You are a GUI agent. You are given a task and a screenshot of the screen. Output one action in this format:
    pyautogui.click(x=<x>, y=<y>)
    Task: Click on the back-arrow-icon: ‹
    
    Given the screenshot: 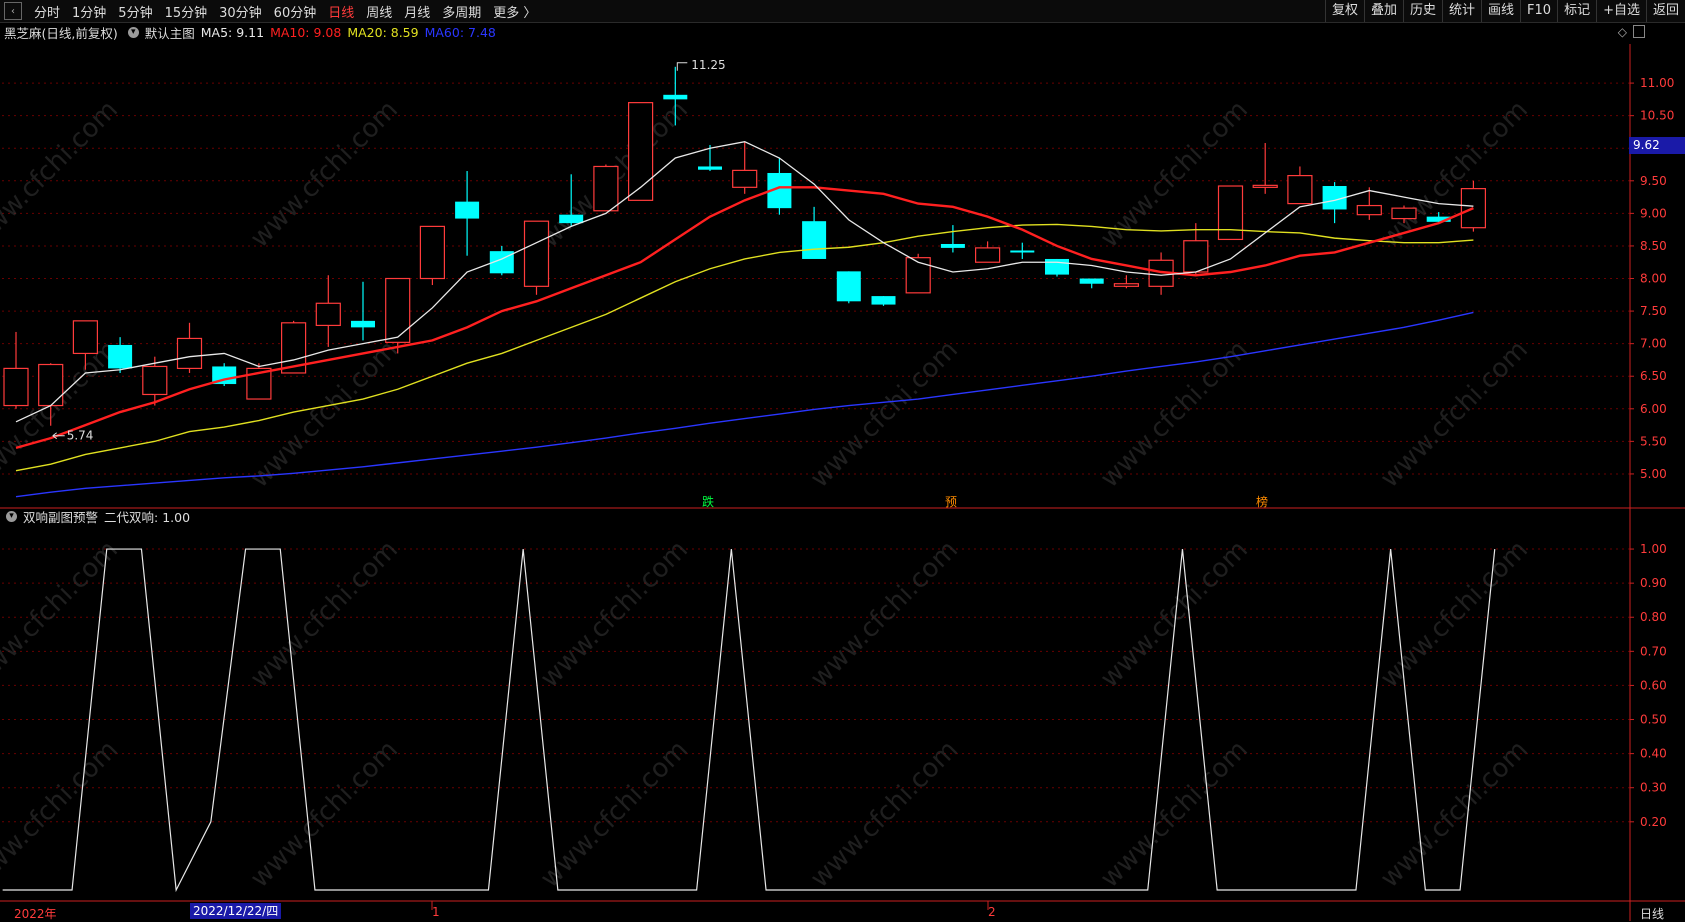 What is the action you would take?
    pyautogui.click(x=13, y=11)
    